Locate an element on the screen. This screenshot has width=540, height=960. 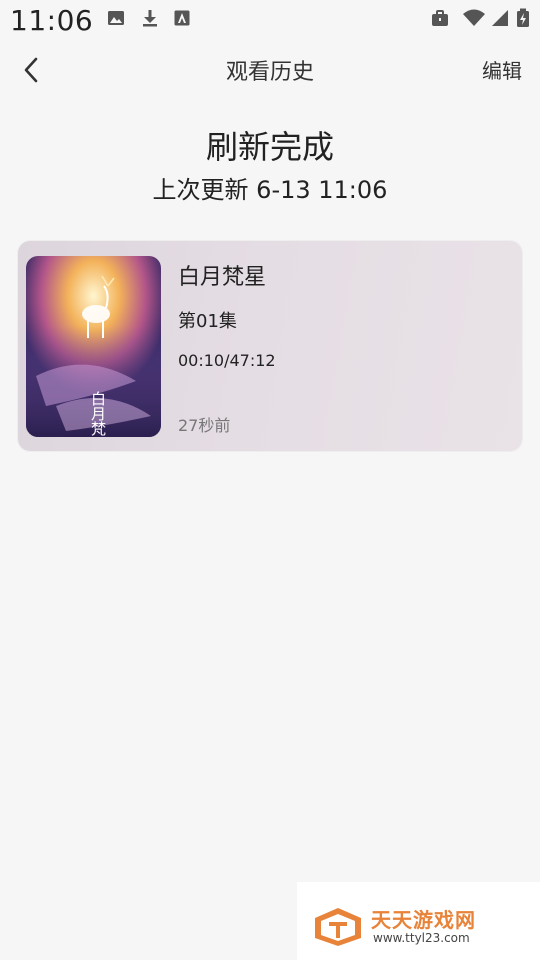
watermark: 天天游戏网 www.ttyl23.com is located at coordinates (418, 921).